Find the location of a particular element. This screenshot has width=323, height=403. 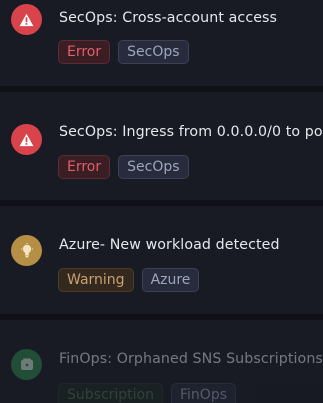

alert-title: FinOps: Orphaned SNS Subscriptions is located at coordinates (191, 359).